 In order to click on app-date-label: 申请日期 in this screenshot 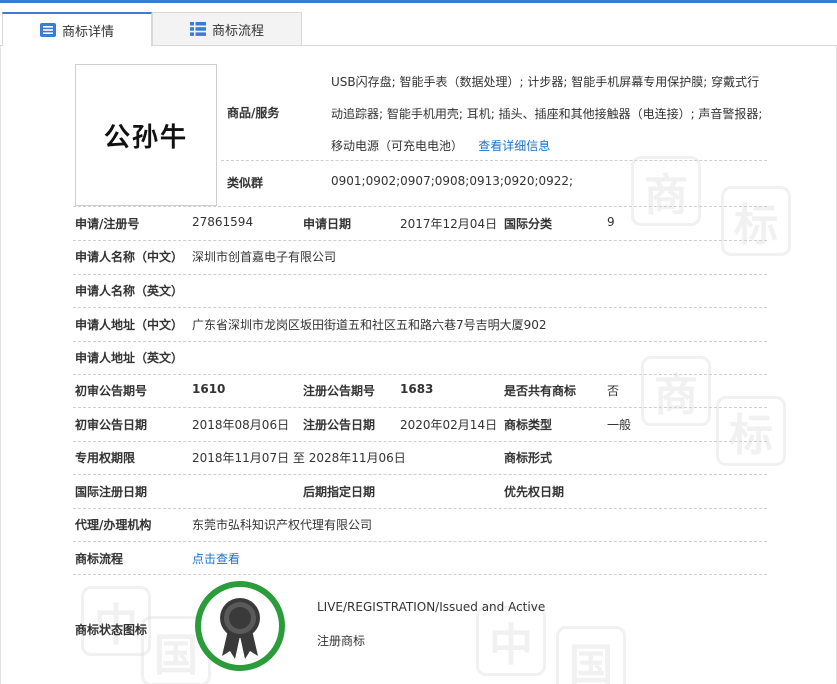, I will do `click(327, 224)`.